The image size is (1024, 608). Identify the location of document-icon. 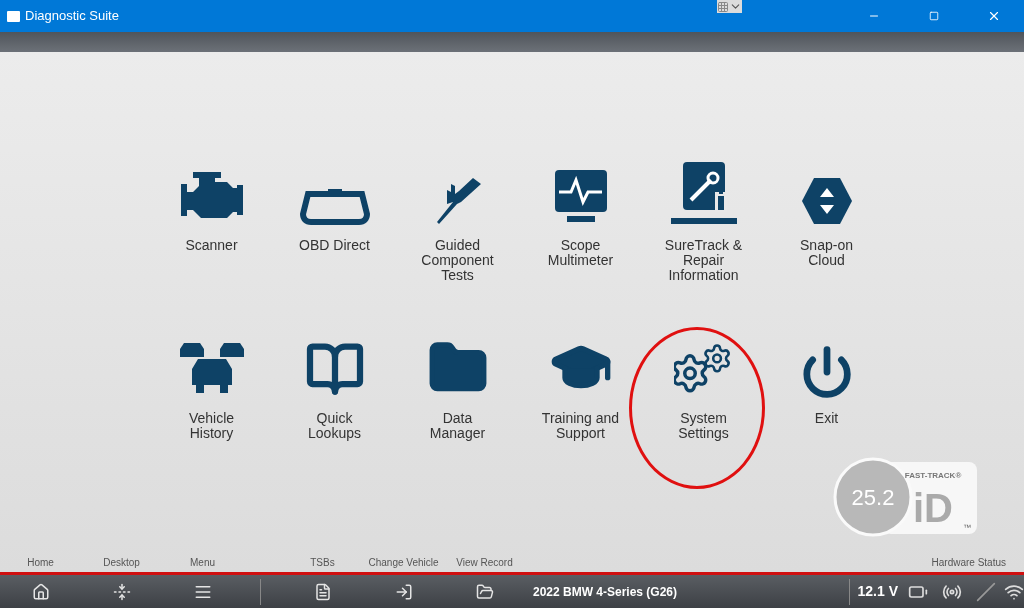
(322, 591).